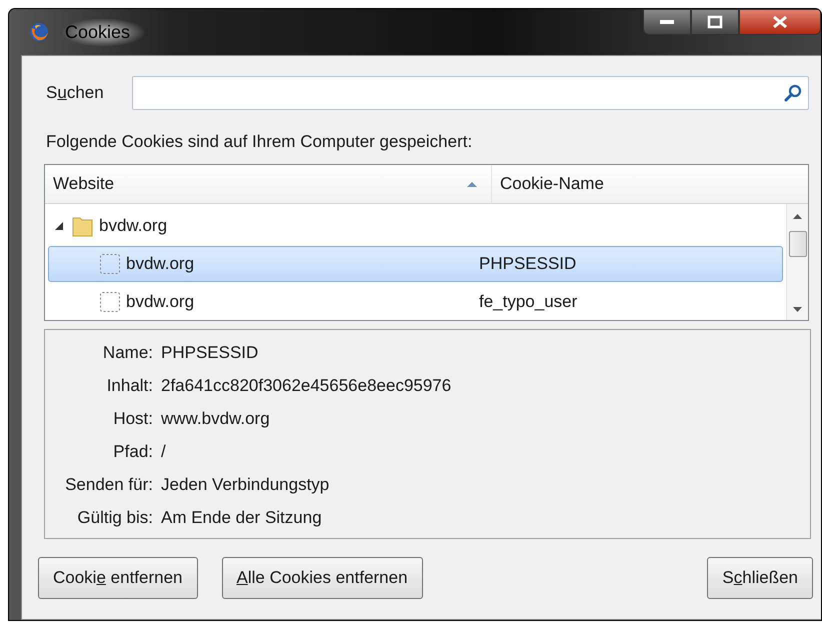  What do you see at coordinates (133, 418) in the screenshot?
I see `detail-label: Host:` at bounding box center [133, 418].